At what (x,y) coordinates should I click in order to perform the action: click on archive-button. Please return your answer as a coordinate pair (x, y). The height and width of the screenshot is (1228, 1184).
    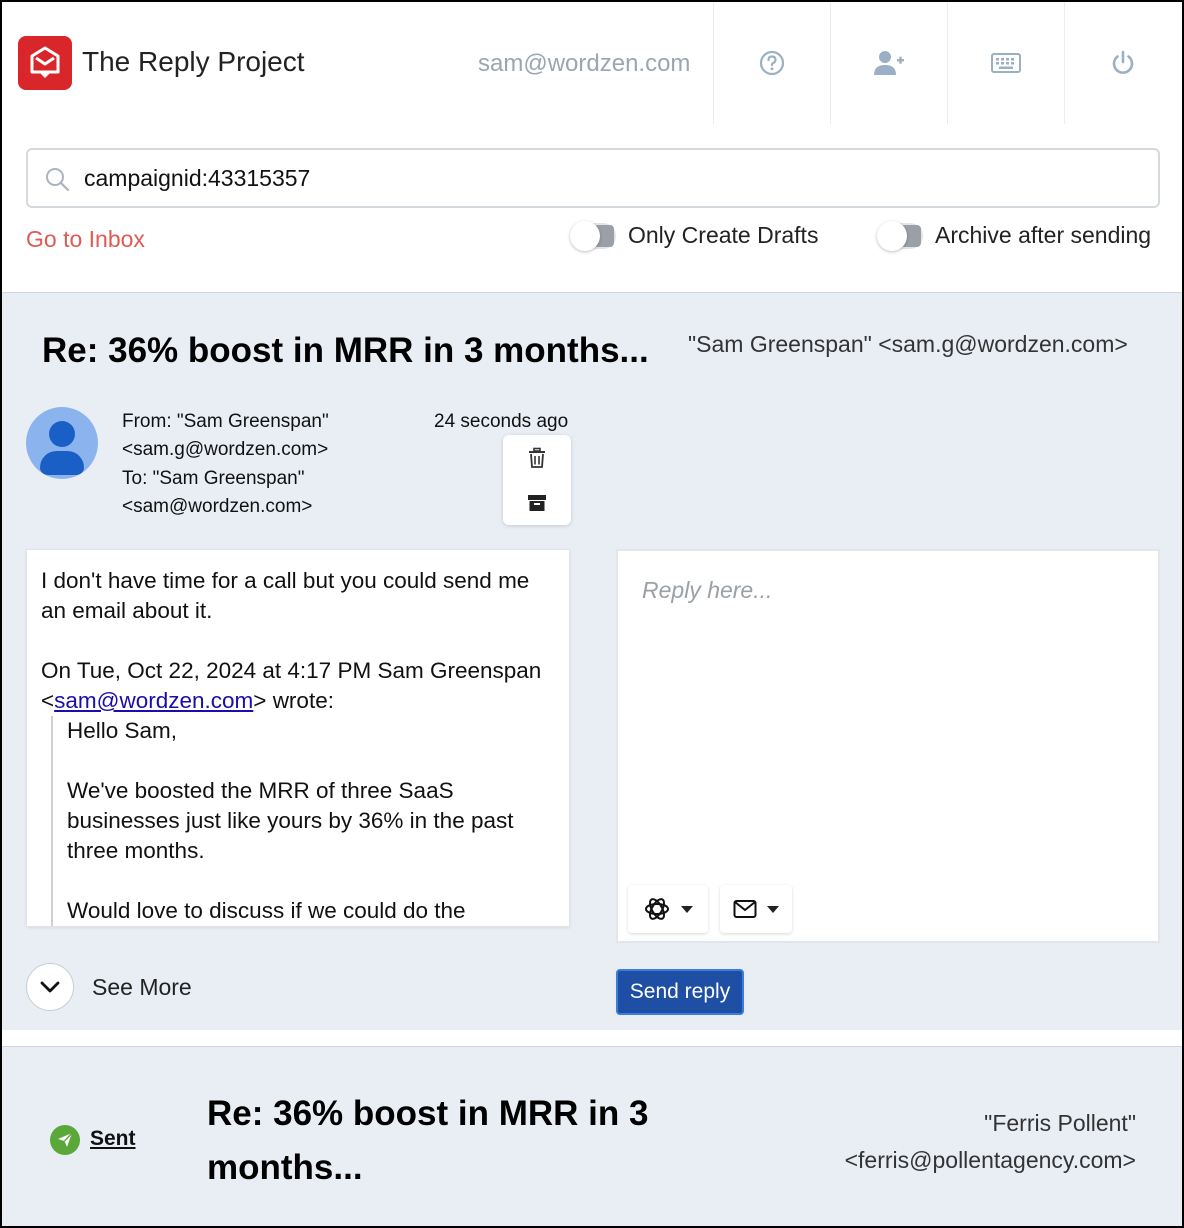
    Looking at the image, I should click on (537, 502).